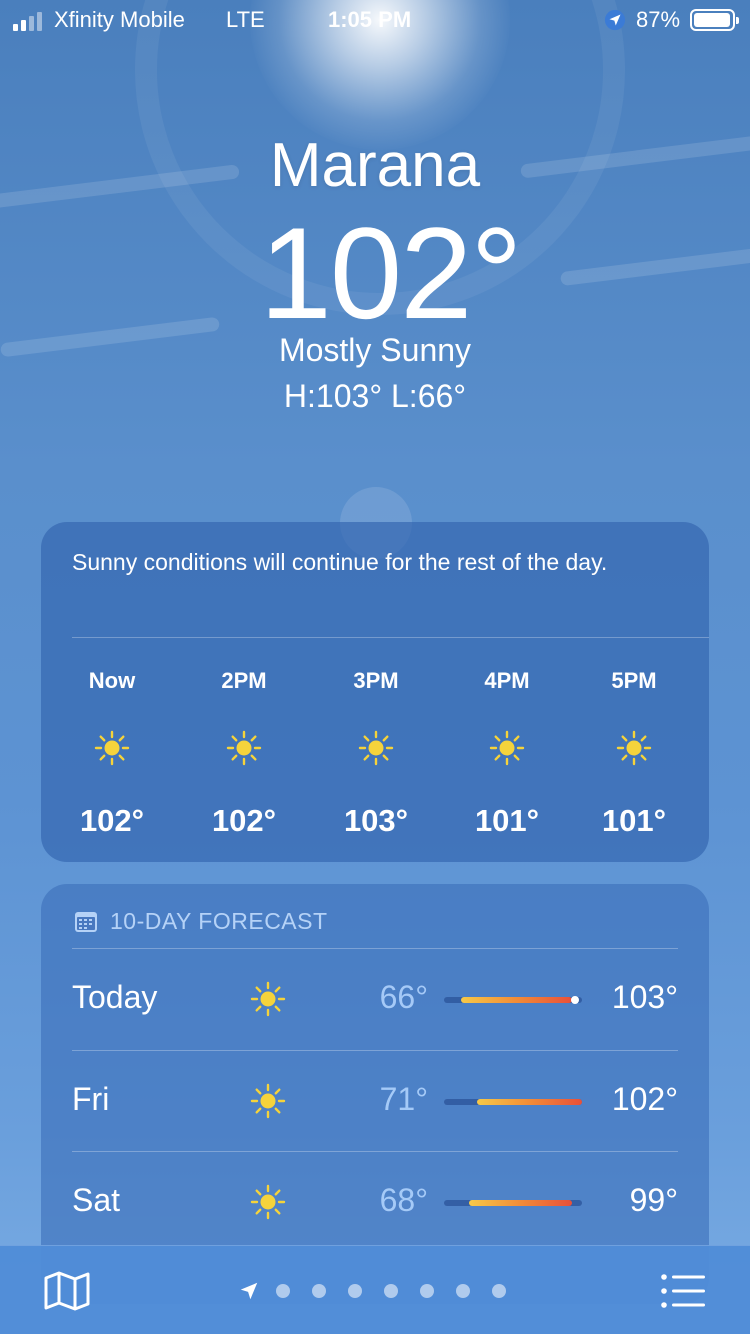 The height and width of the screenshot is (1334, 750). I want to click on high-low-temperature: H:103° L:66°, so click(375, 396).